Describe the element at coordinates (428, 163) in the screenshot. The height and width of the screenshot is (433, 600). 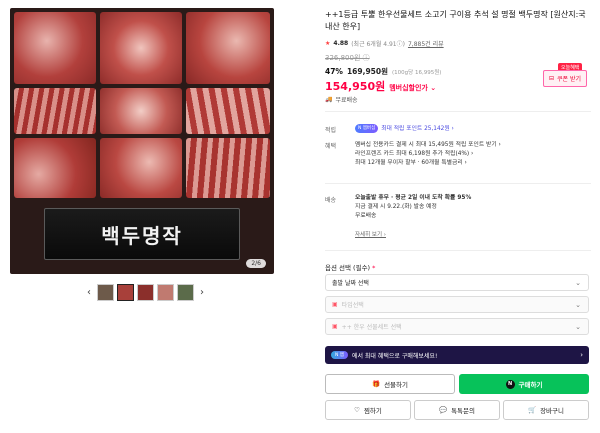
I see `card-benefit-line: 최대 12개월 무이자 할부 · 60개월 특별금리 ›` at that location.